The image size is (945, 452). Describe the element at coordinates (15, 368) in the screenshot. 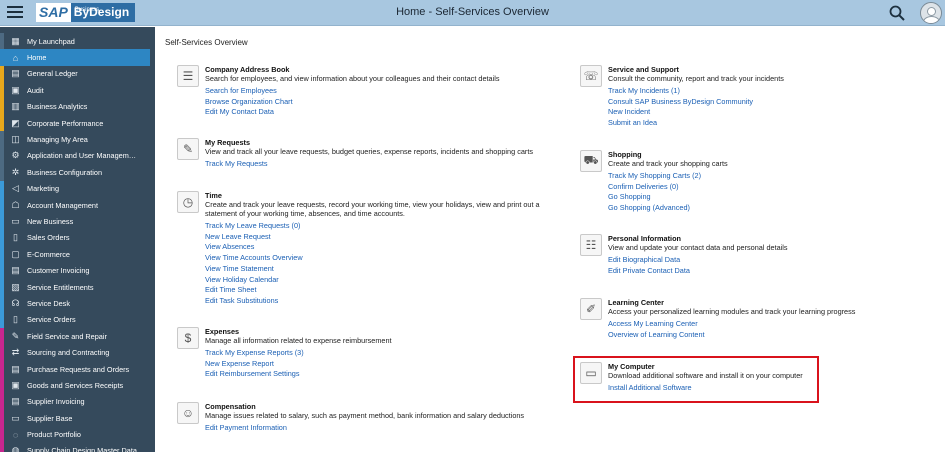

I see `purchase-icon: ▤` at that location.